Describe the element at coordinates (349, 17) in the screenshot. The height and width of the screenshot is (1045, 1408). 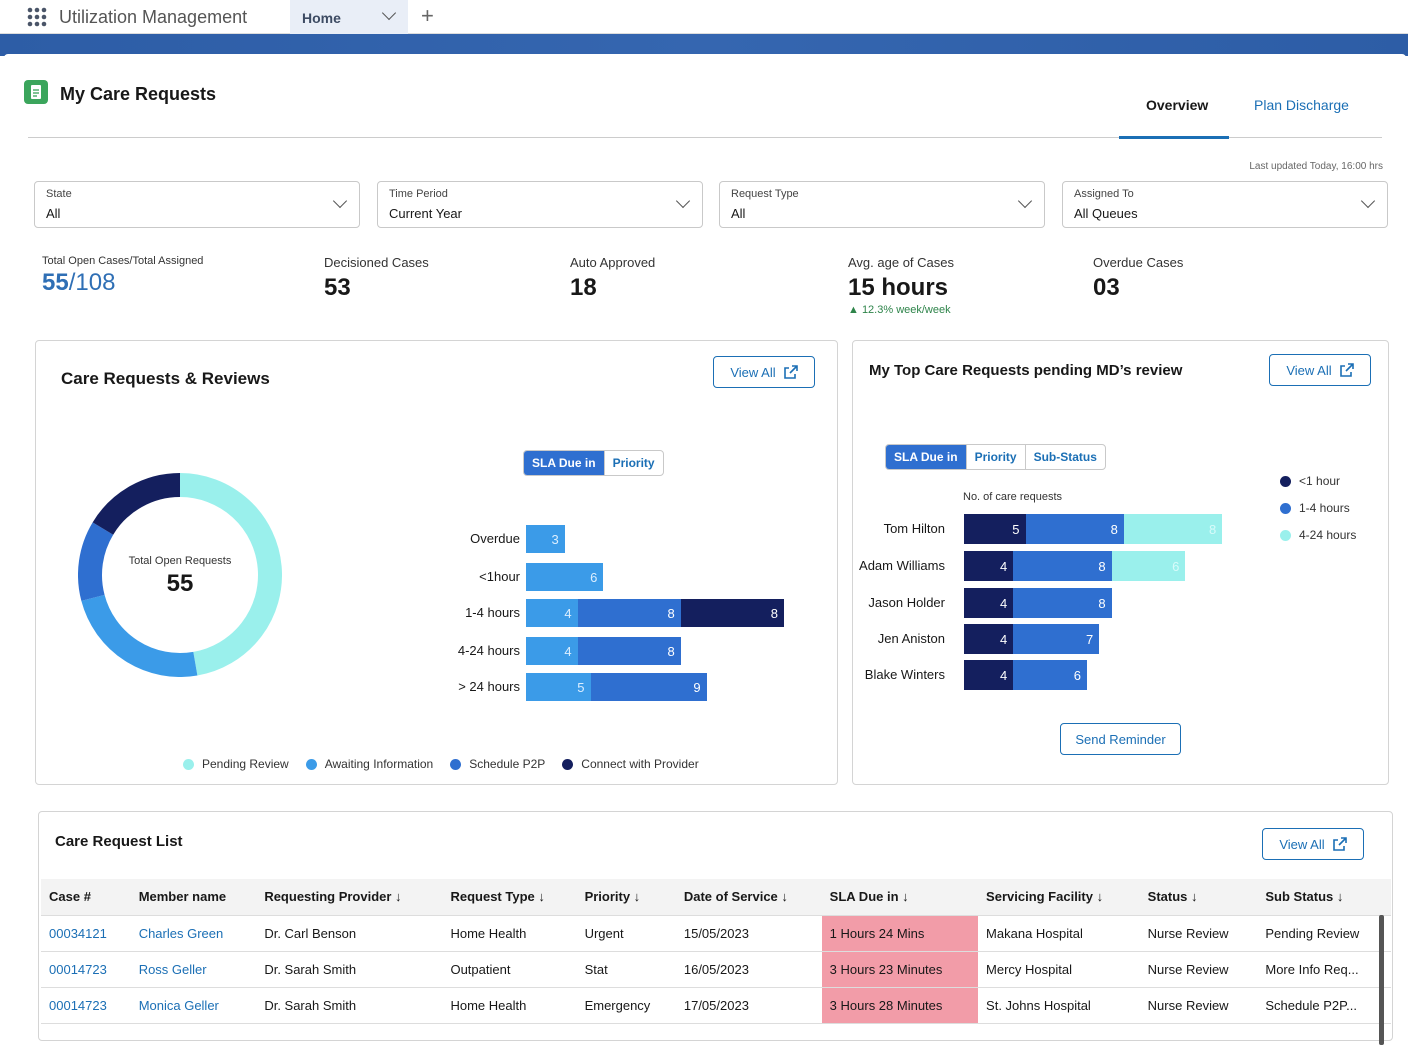
I see `tab-home: Home` at that location.